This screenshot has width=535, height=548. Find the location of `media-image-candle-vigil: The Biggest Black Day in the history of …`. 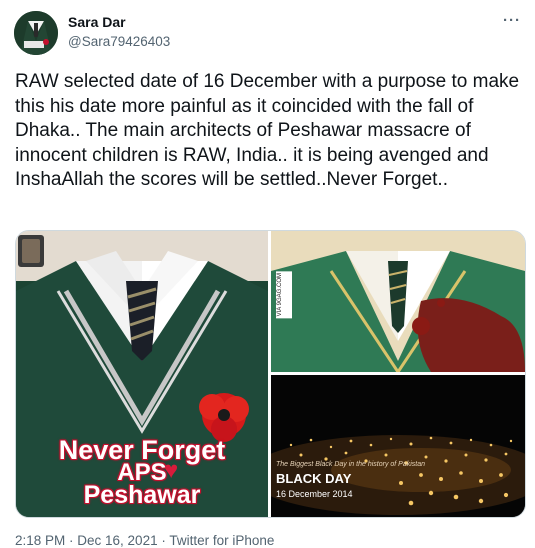

media-image-candle-vigil: The Biggest Black Day in the history of … is located at coordinates (398, 446).